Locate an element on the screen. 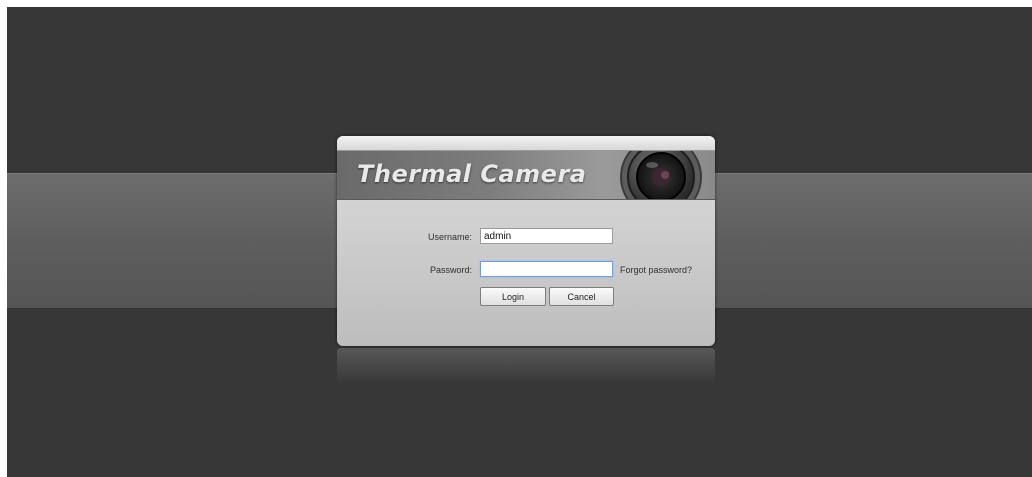  username-label: Username: is located at coordinates (449, 237).